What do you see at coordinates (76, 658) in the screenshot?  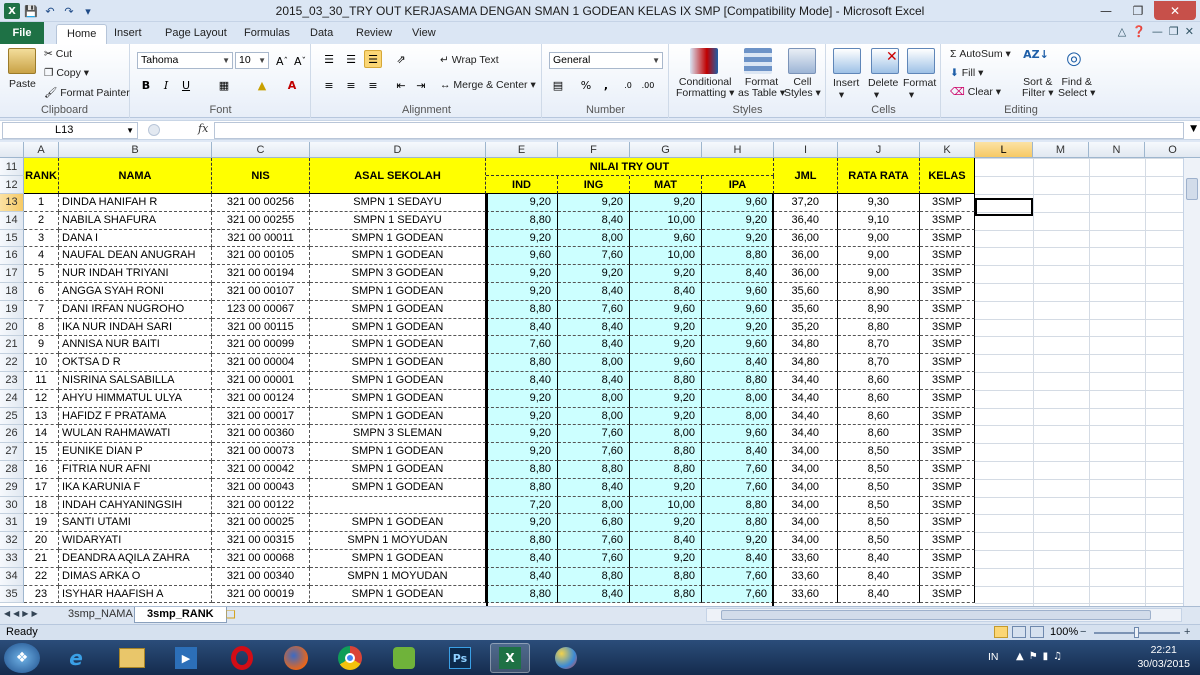 I see `internet-explorer-icon: e` at bounding box center [76, 658].